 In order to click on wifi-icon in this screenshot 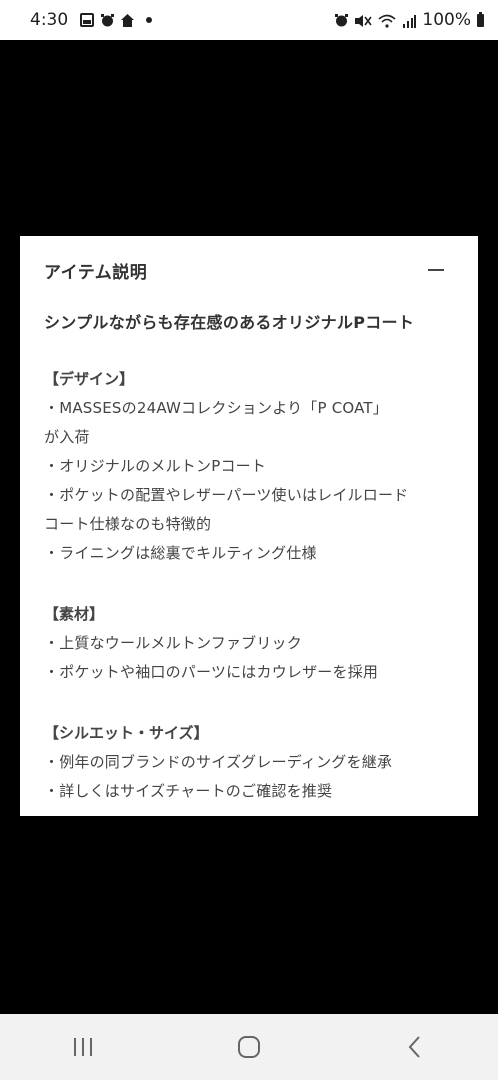, I will do `click(387, 20)`.